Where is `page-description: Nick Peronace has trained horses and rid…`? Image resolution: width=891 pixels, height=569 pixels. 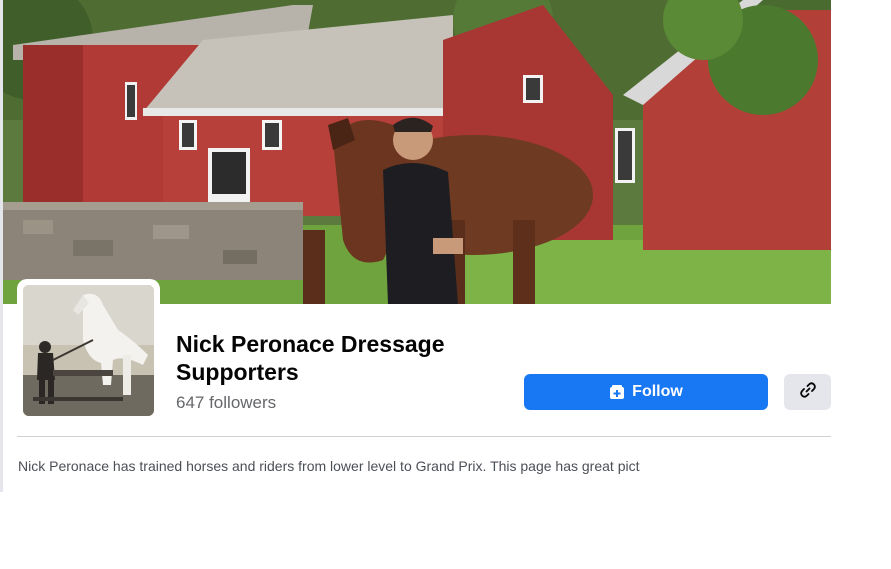 page-description: Nick Peronace has trained horses and rid… is located at coordinates (329, 466).